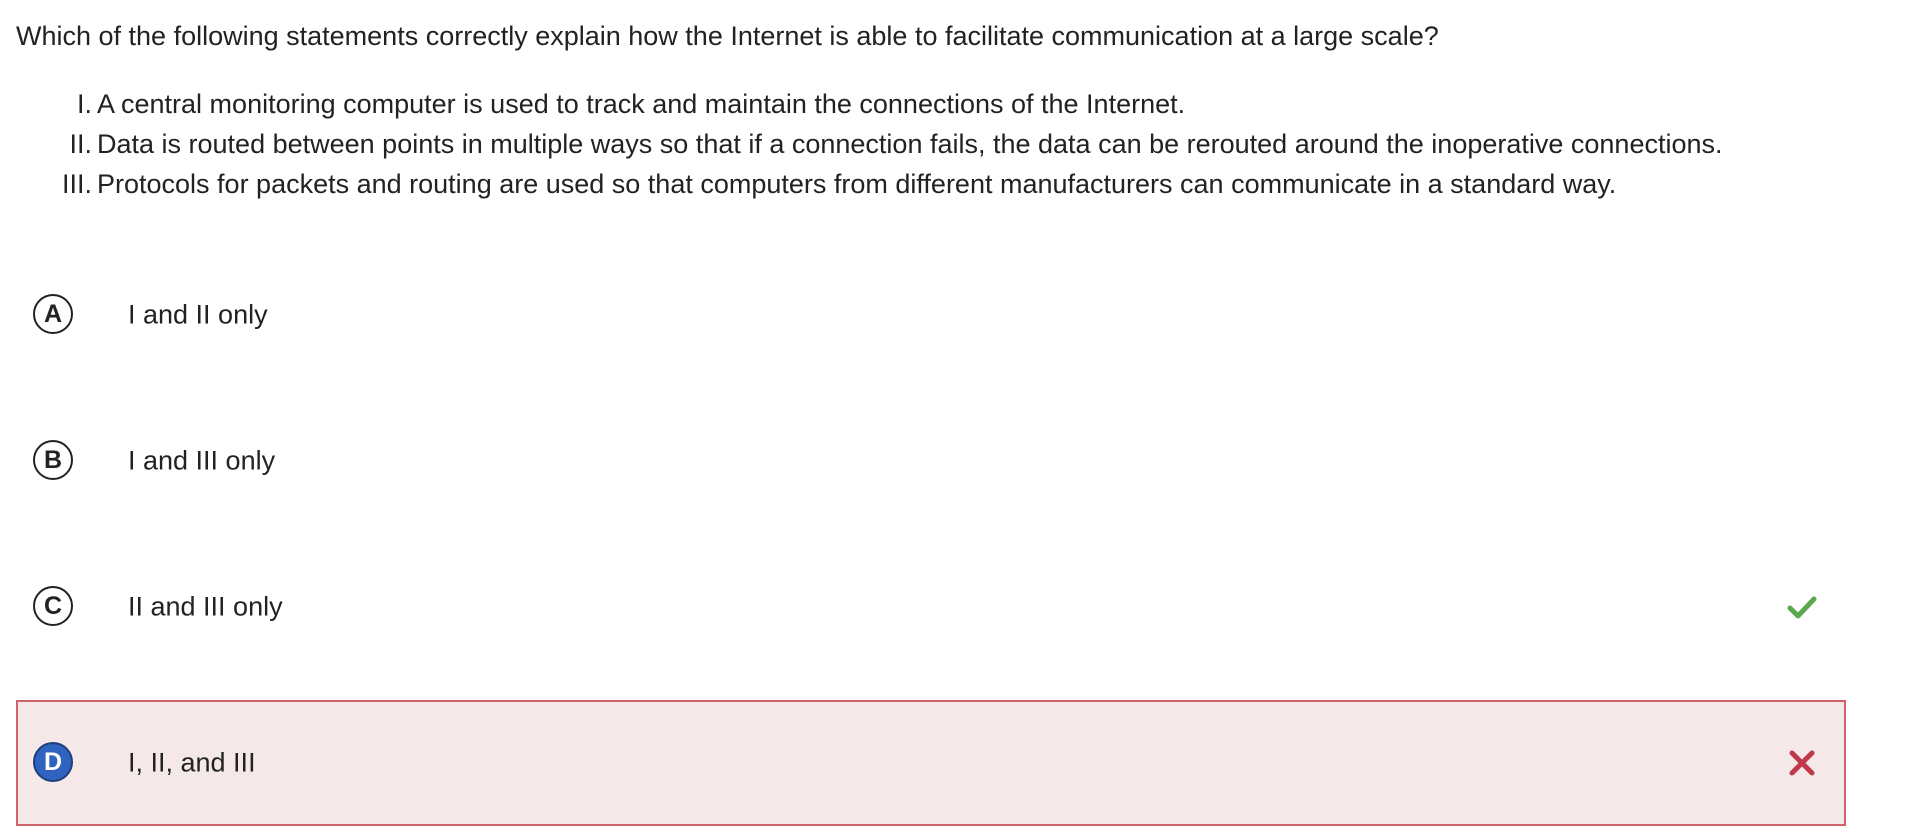 This screenshot has height=828, width=1916. Describe the element at coordinates (53, 606) in the screenshot. I see `option-letter-badge: C` at that location.